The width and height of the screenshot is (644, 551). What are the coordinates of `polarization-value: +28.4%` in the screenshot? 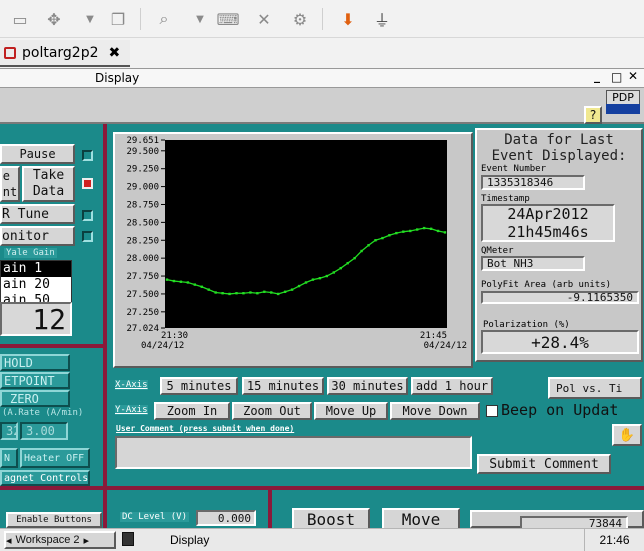 It's located at (560, 342).